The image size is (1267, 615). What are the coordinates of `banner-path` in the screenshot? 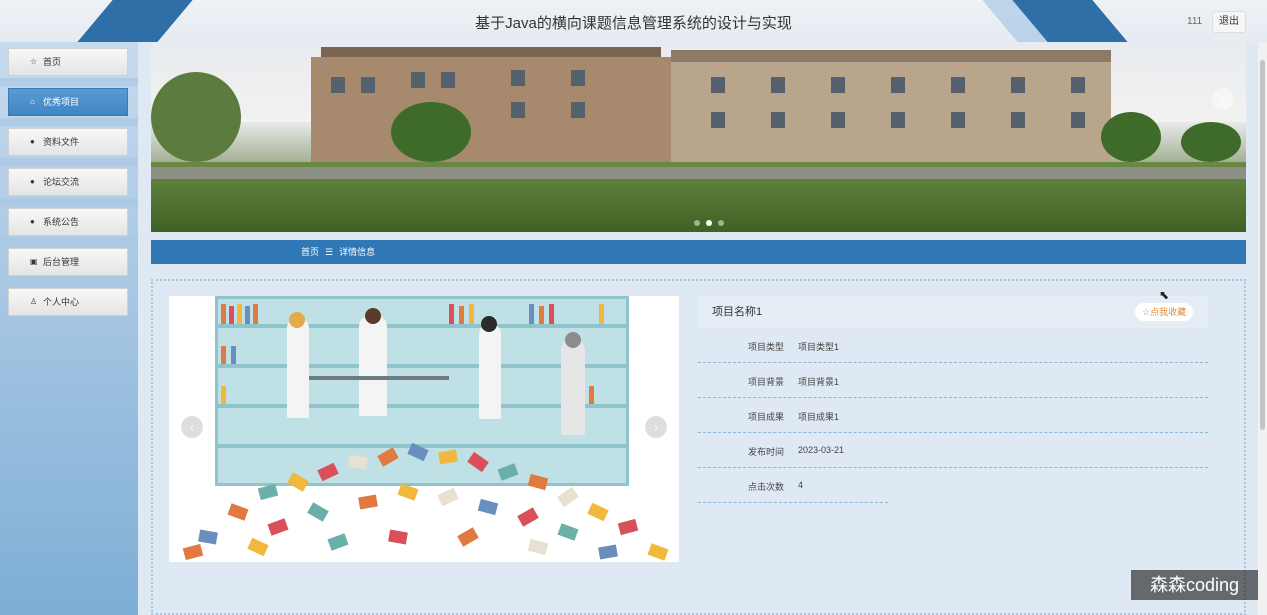 It's located at (698, 173).